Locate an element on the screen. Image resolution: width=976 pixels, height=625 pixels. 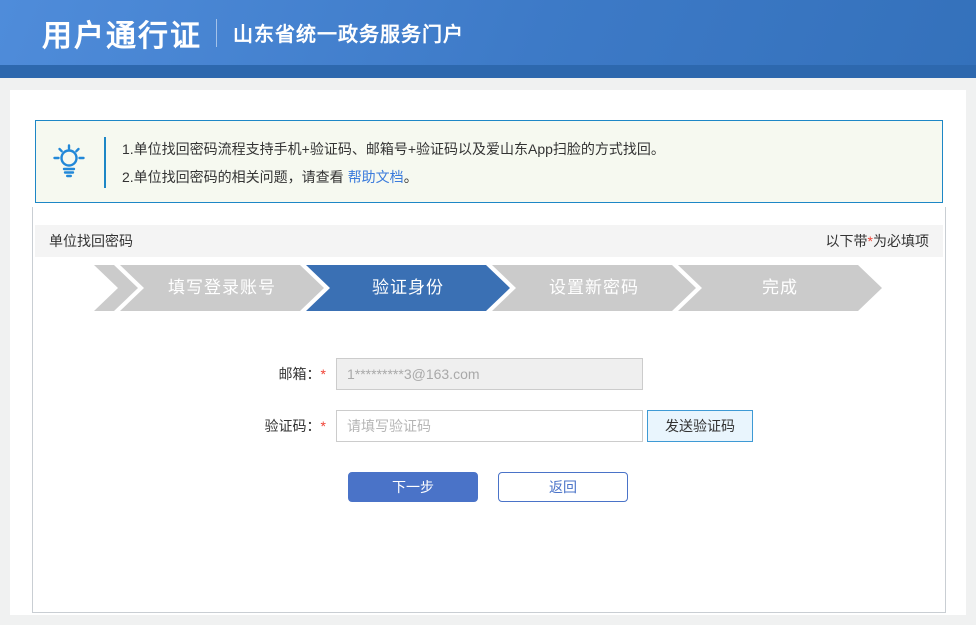
section-header-bar: 单位找回密码 以下带*为必填项 is located at coordinates (489, 241).